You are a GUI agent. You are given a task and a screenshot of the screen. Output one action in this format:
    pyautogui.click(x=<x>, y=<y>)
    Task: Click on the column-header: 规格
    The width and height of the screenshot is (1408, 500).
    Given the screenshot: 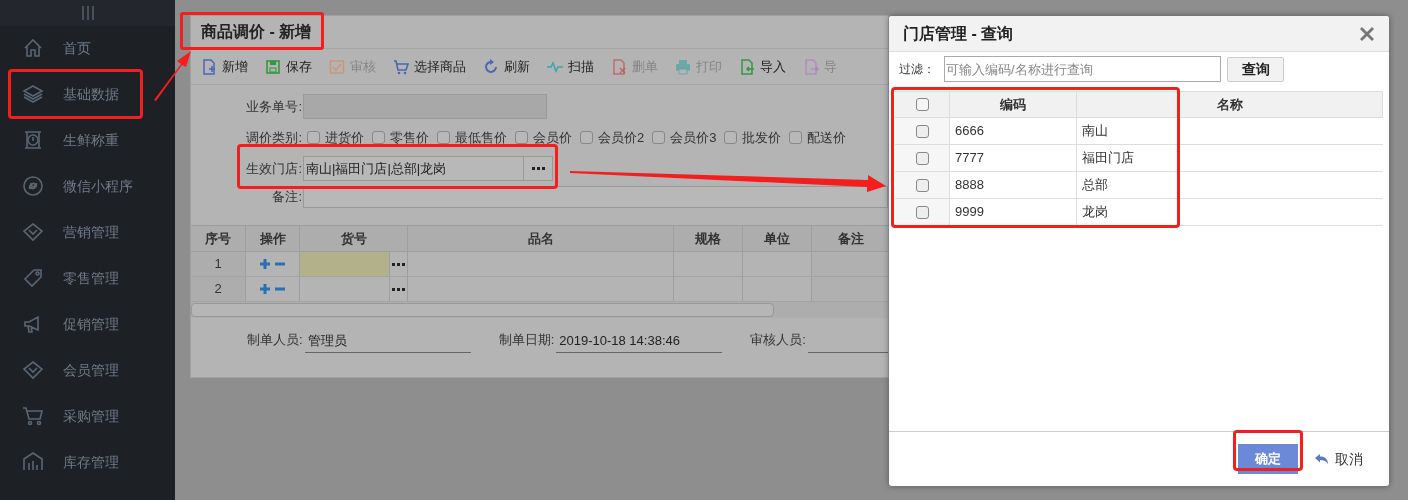 What is the action you would take?
    pyautogui.click(x=708, y=238)
    